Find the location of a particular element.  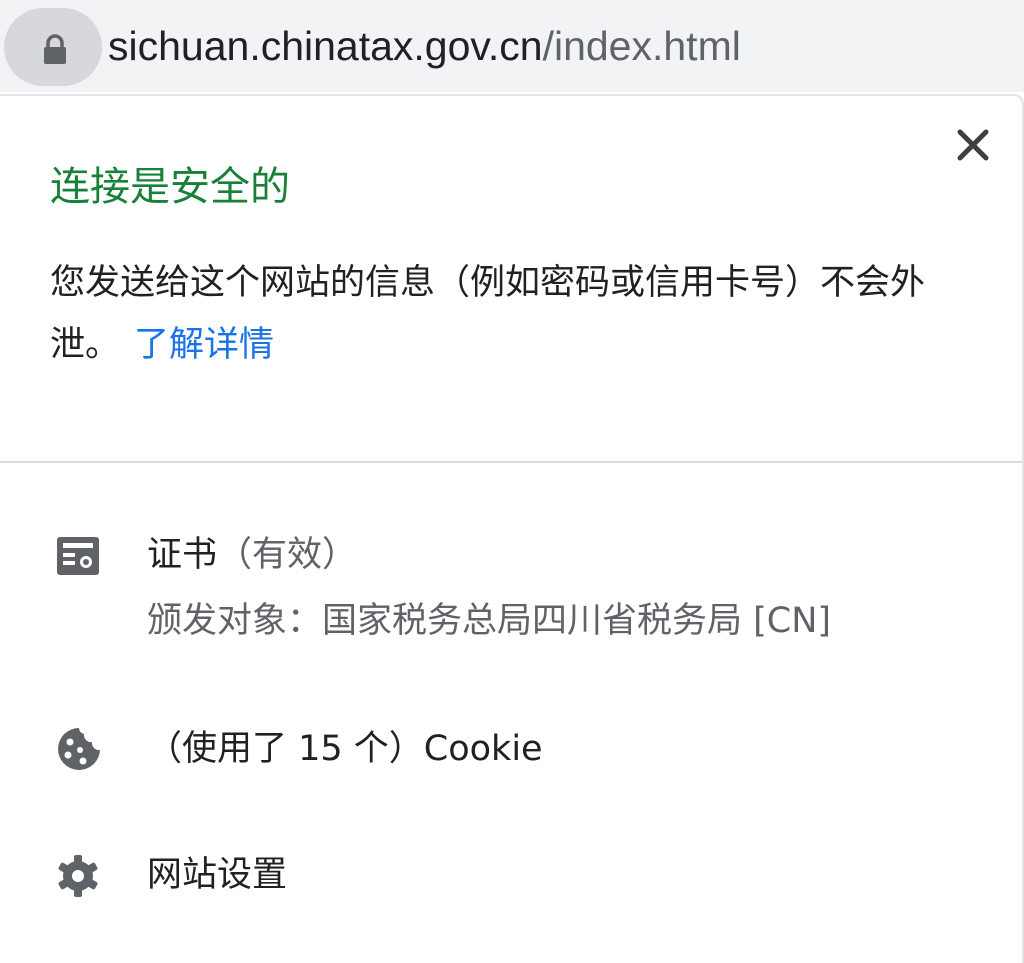

close-icon is located at coordinates (973, 145).